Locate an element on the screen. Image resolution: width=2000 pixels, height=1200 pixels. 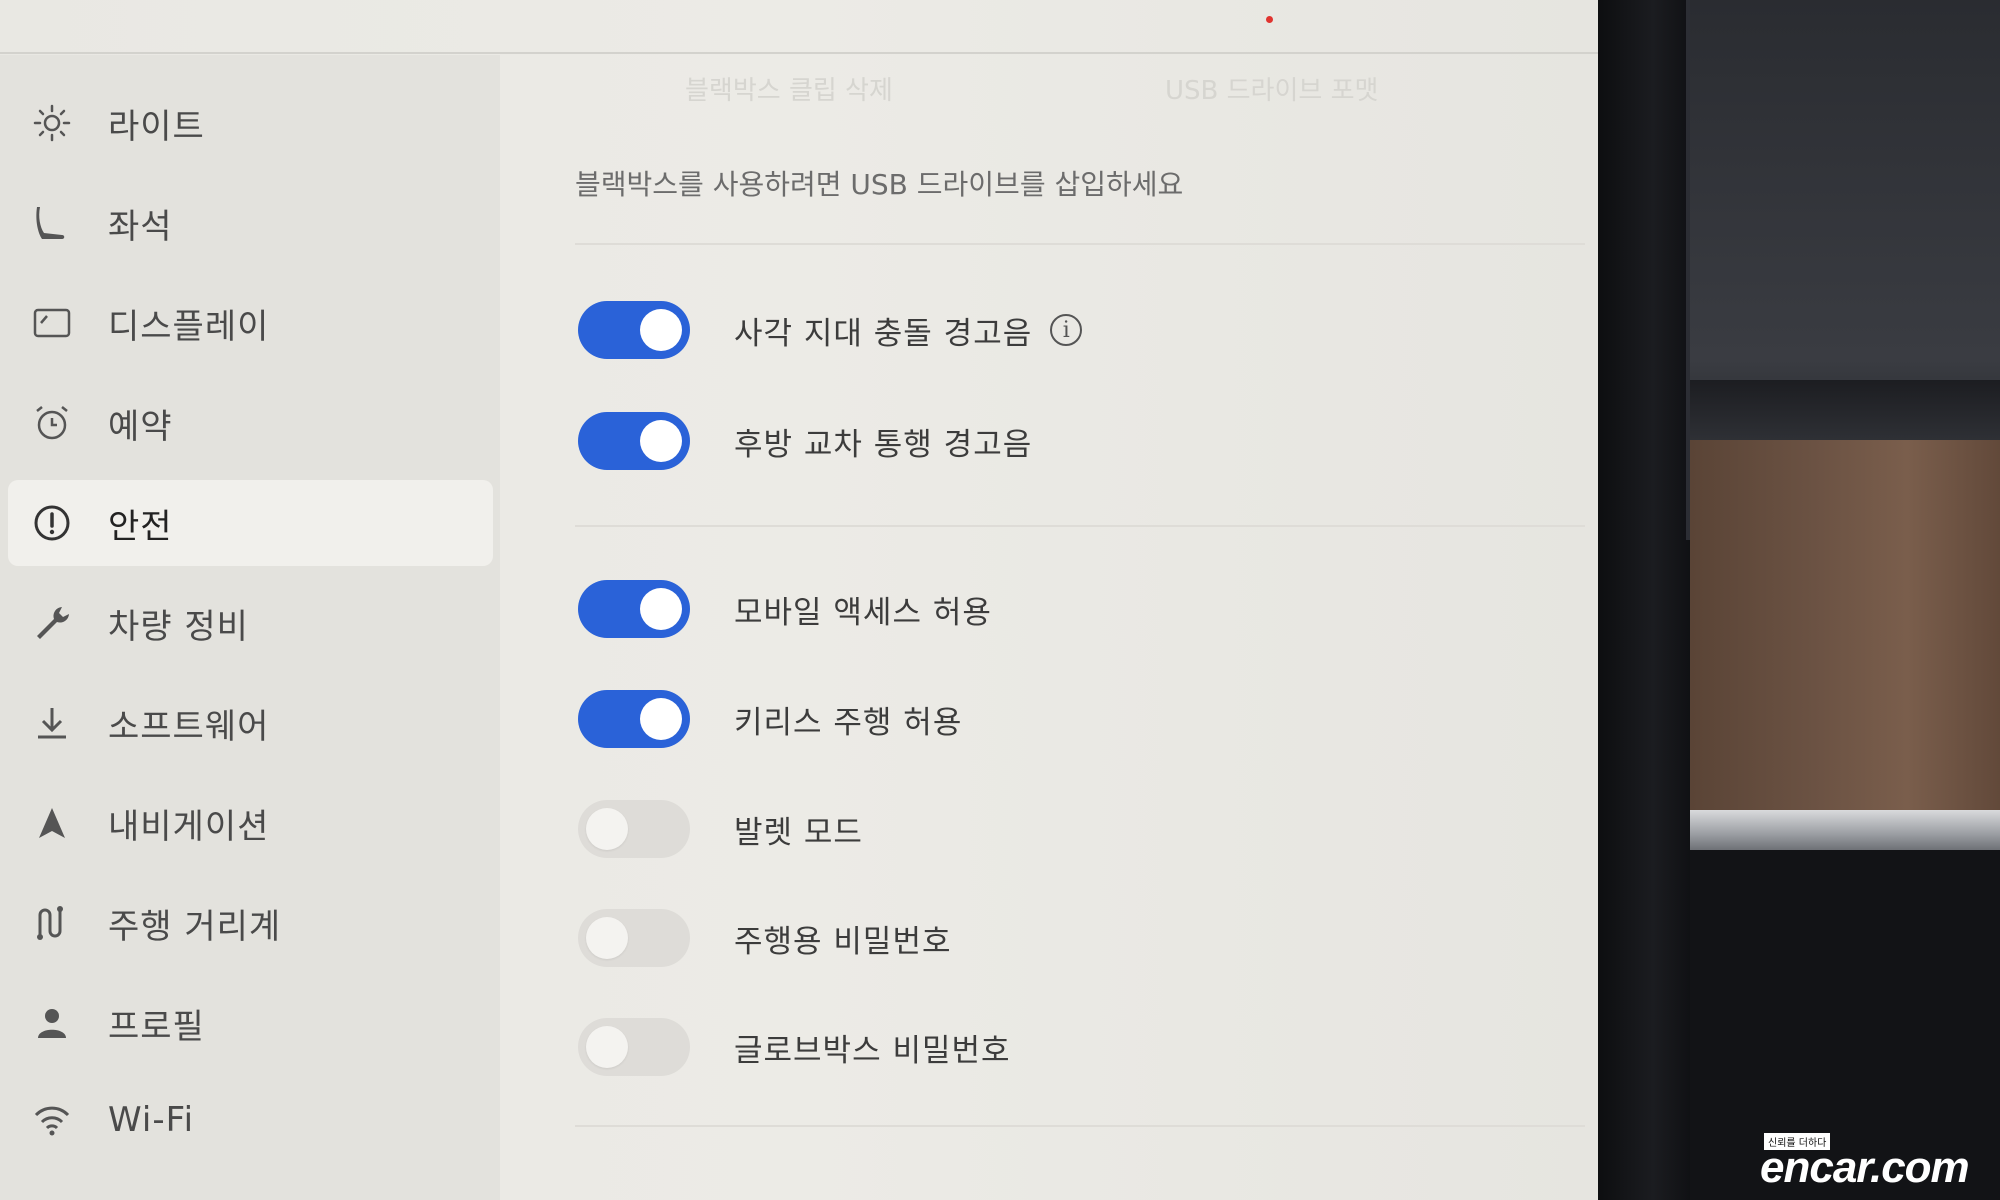
setting-row: 발렛 모드 is located at coordinates (720, 829).